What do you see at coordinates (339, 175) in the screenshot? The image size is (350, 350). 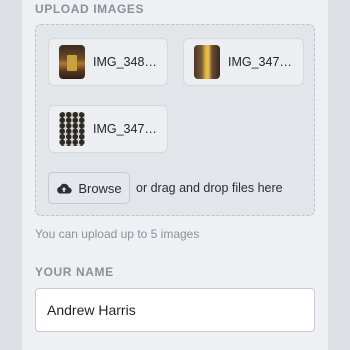 I see `right-gutter` at bounding box center [339, 175].